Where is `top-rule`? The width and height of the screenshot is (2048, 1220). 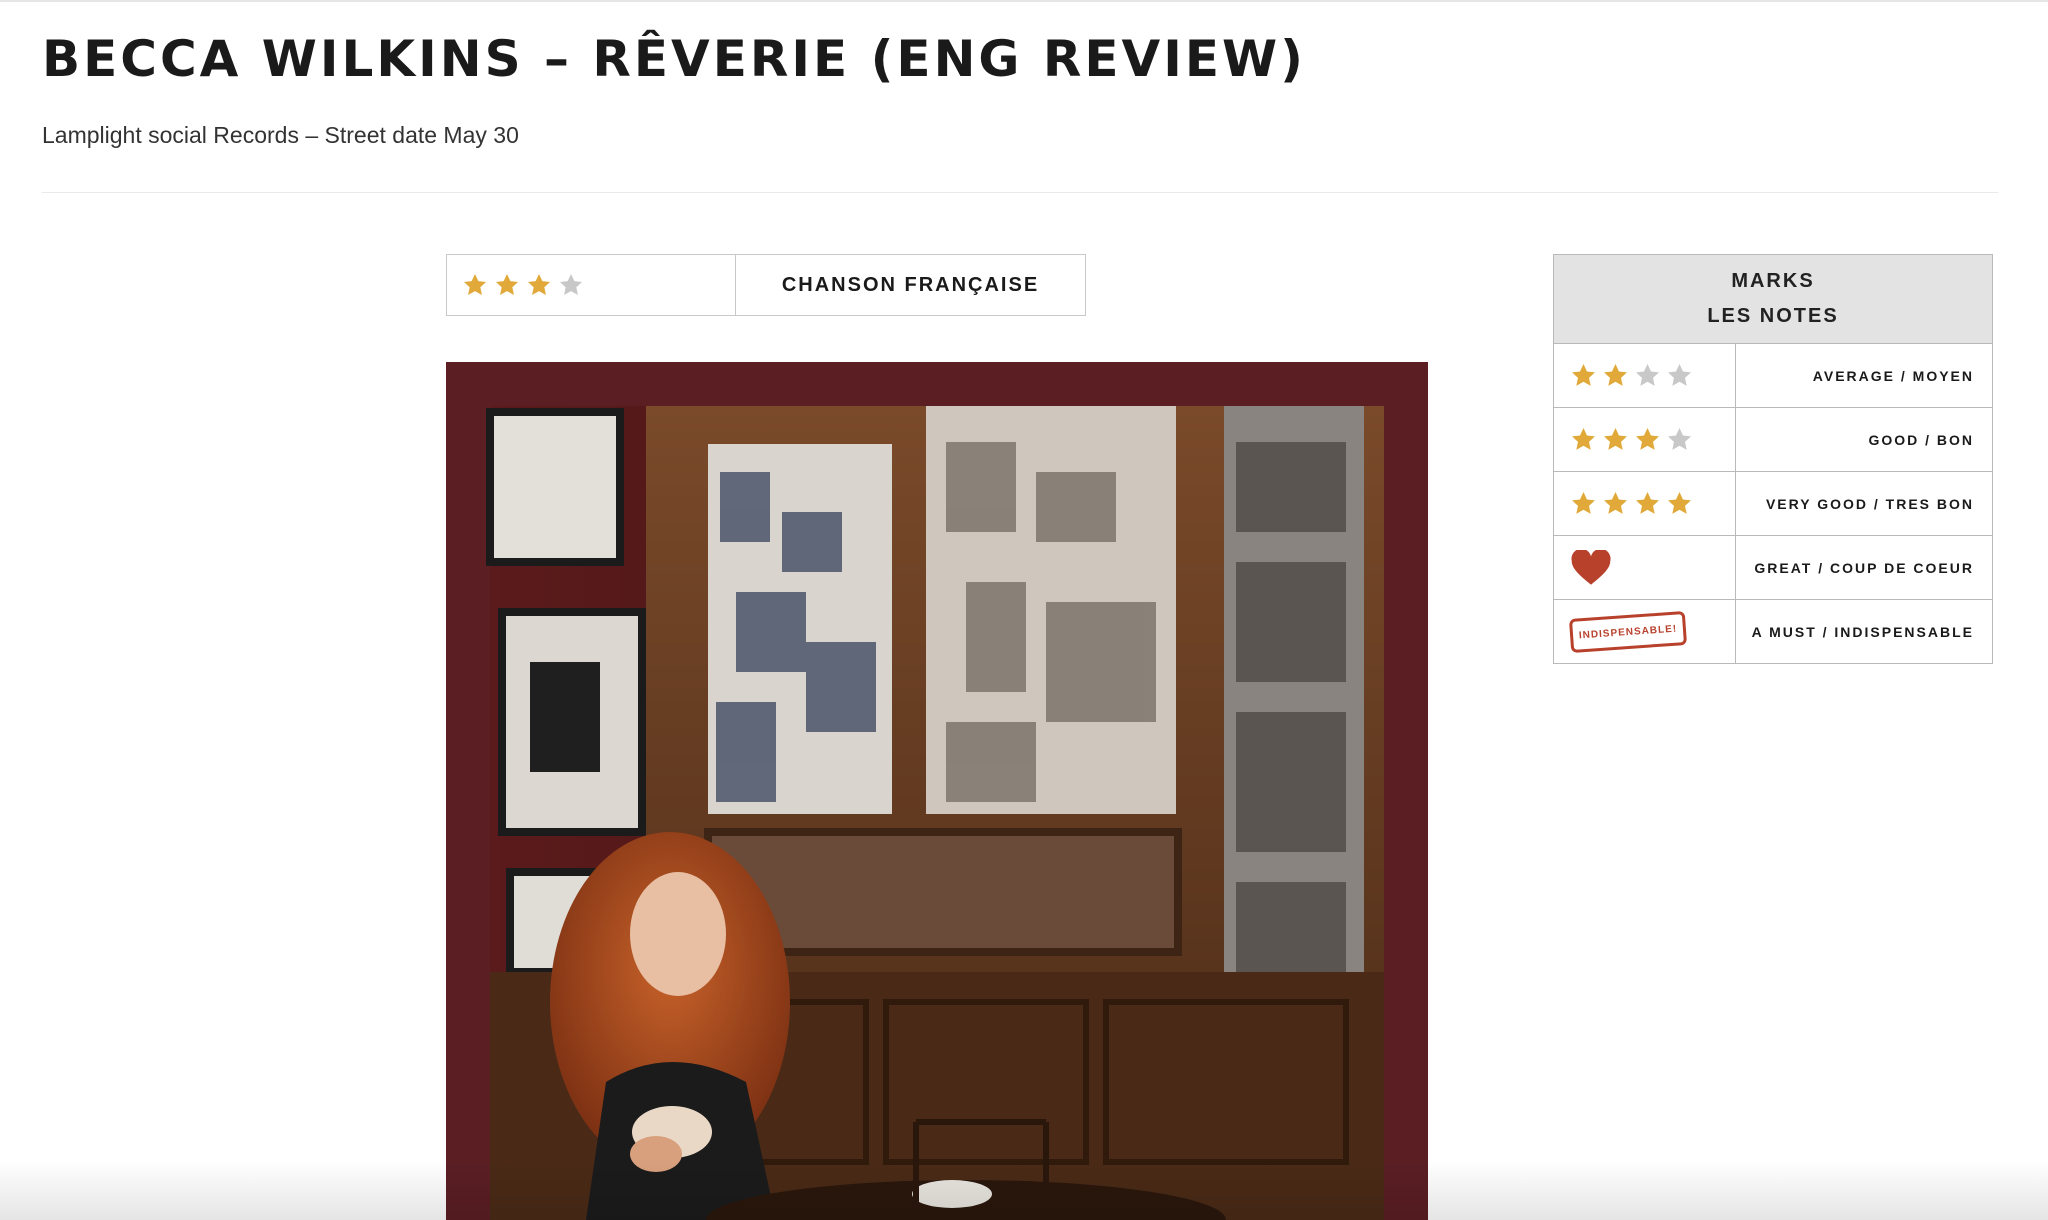 top-rule is located at coordinates (1024, 1).